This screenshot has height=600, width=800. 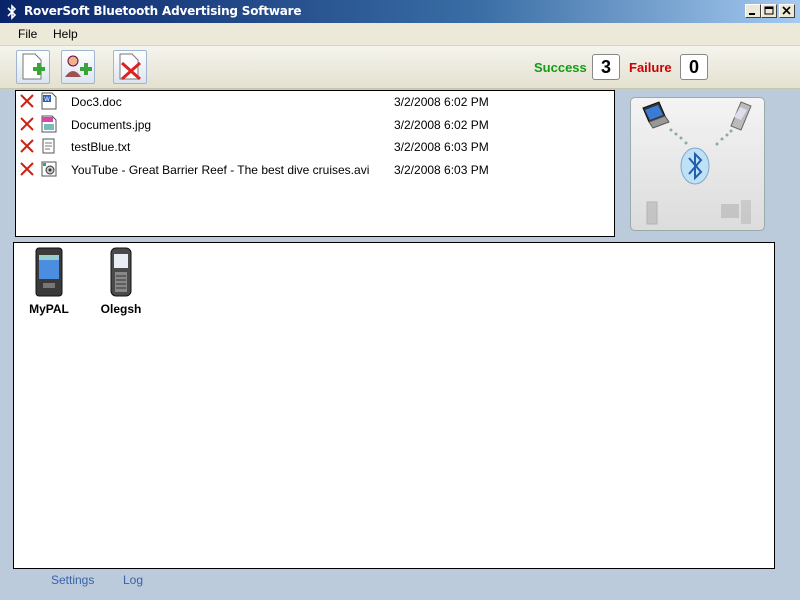 I want to click on device-item: MyPAL, so click(x=49, y=281).